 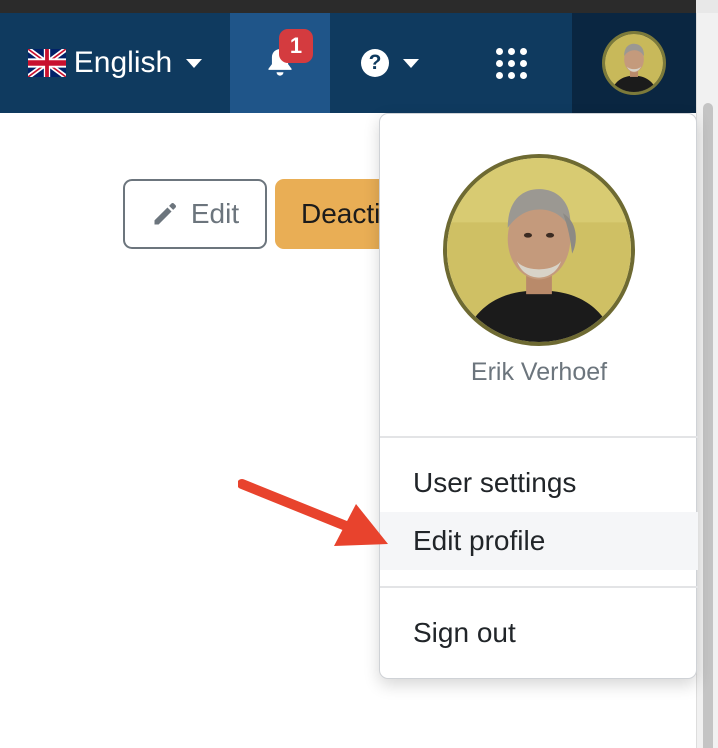 What do you see at coordinates (707, 6) in the screenshot?
I see `scrollbar-top` at bounding box center [707, 6].